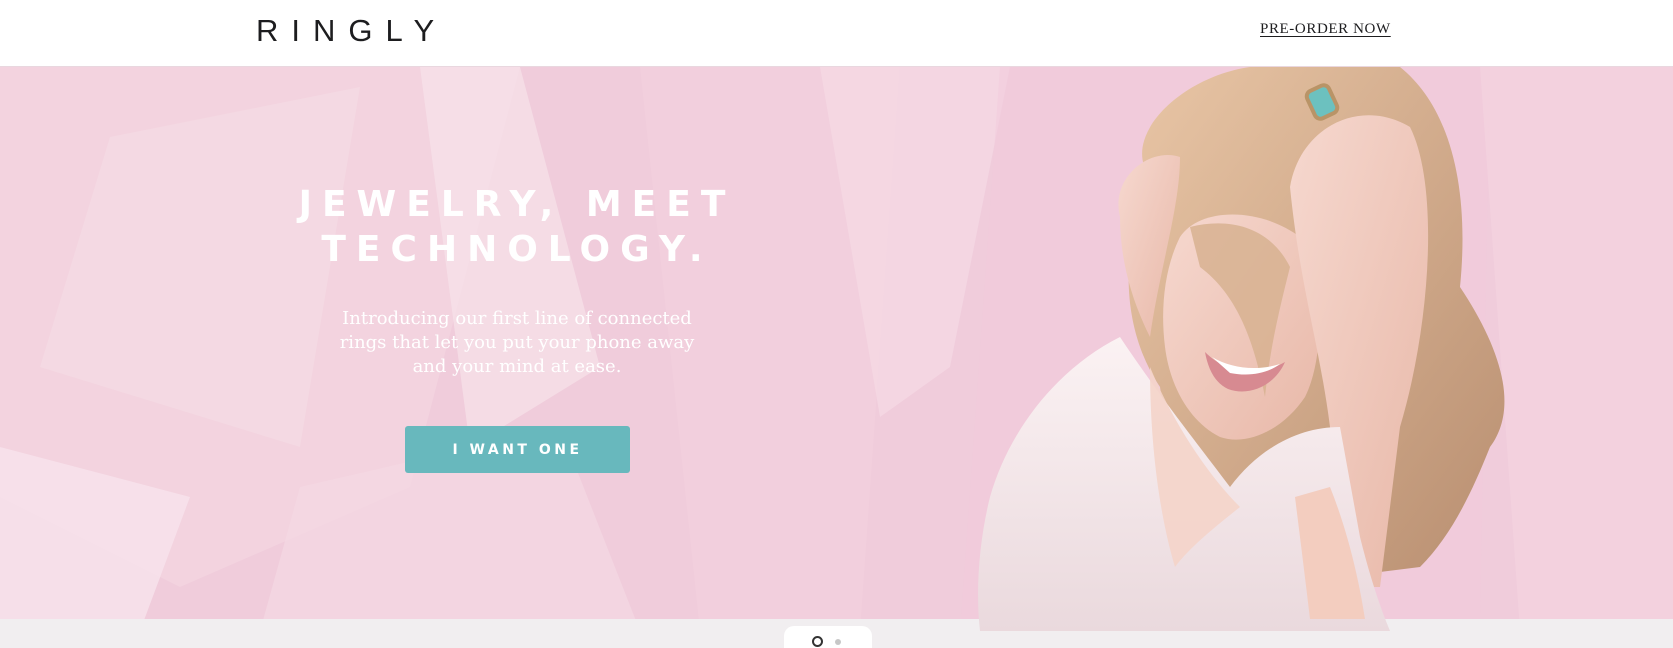  I want to click on carousel-dot-1-active, so click(817, 641).